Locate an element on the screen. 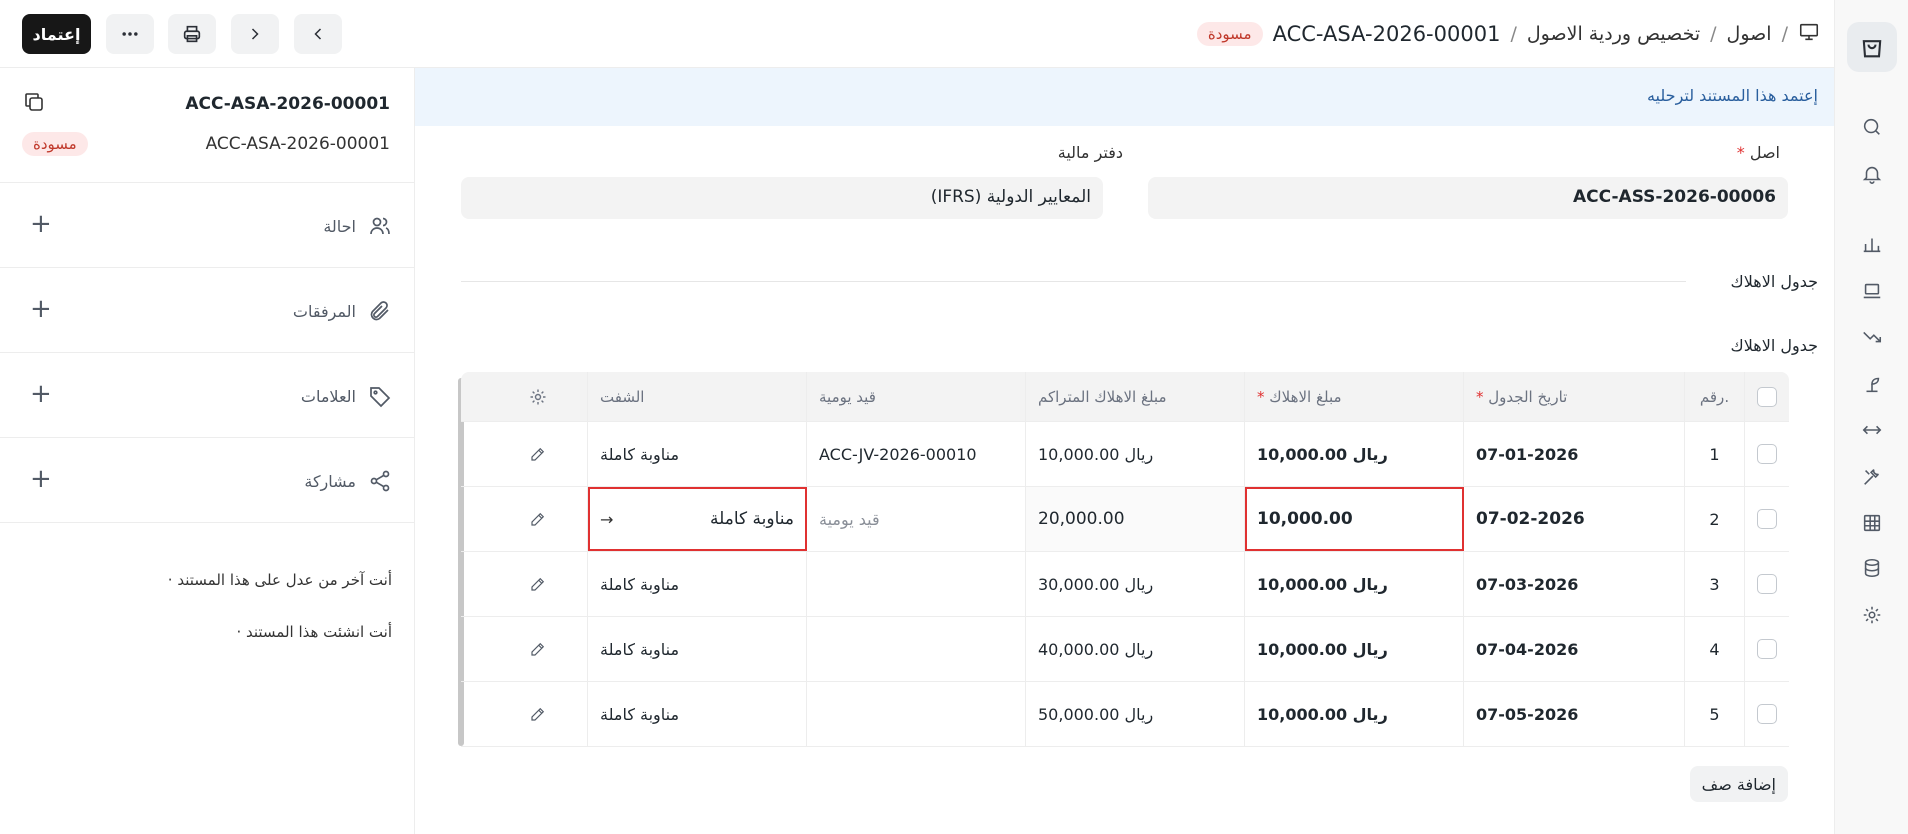 The width and height of the screenshot is (1908, 834). paperclip-icon is located at coordinates (379, 311).